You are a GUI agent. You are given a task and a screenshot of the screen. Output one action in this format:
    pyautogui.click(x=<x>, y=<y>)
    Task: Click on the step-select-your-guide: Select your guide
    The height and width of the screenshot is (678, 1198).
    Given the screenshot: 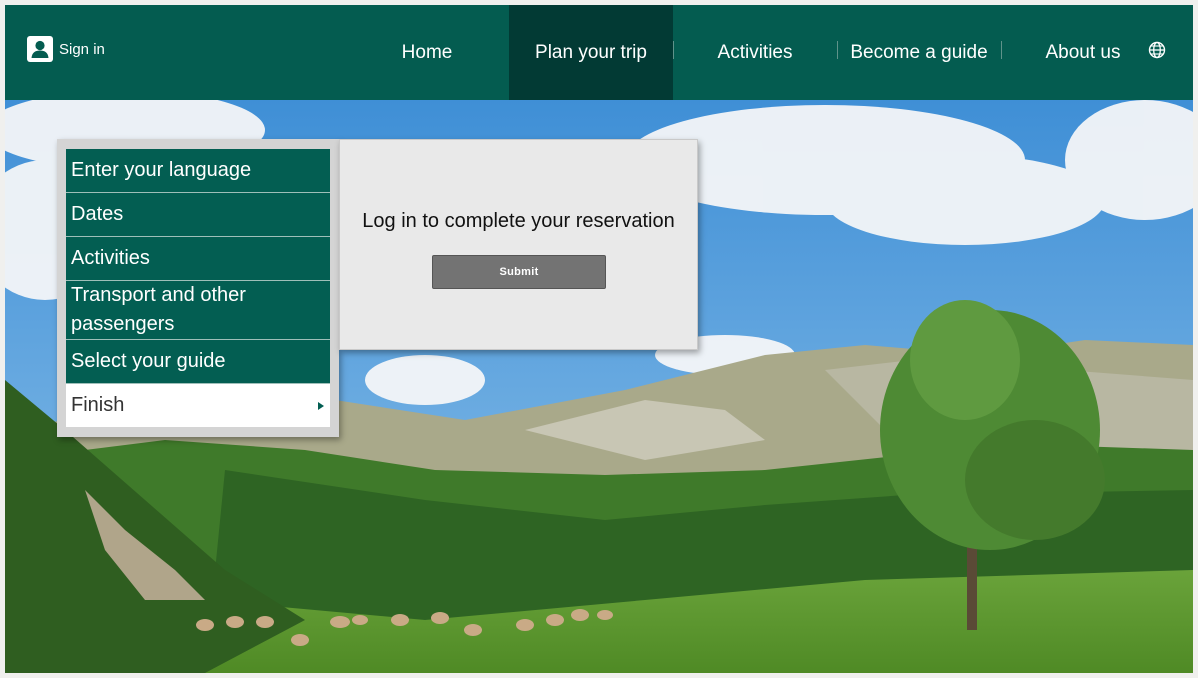 What is the action you would take?
    pyautogui.click(x=198, y=362)
    